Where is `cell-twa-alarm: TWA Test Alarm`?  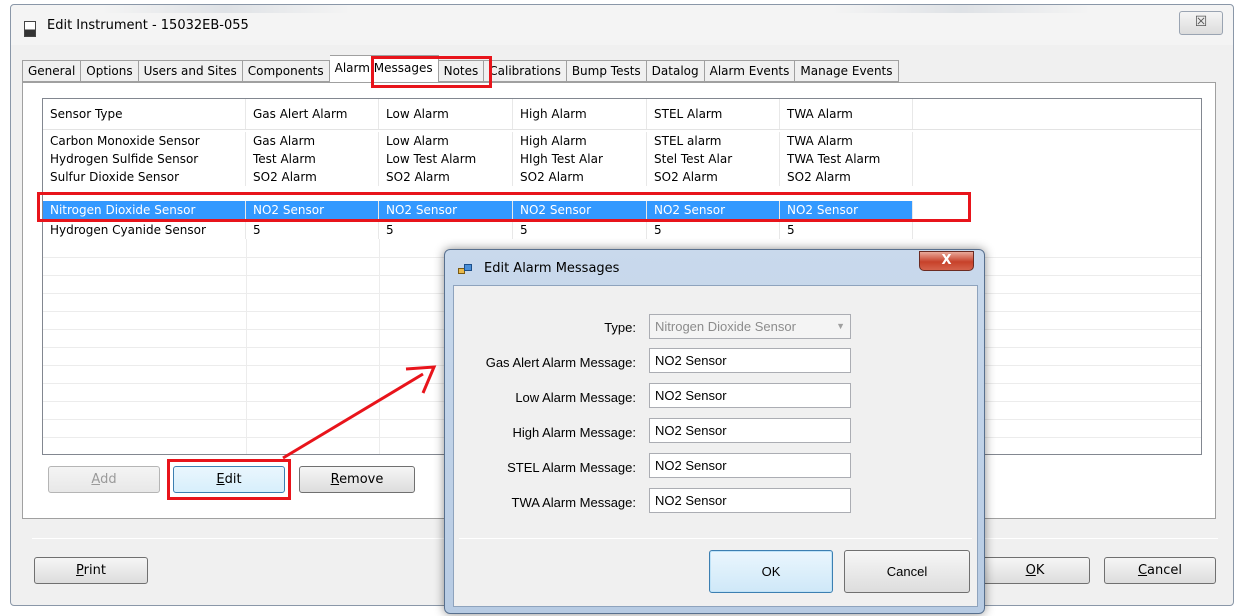
cell-twa-alarm: TWA Test Alarm is located at coordinates (846, 159).